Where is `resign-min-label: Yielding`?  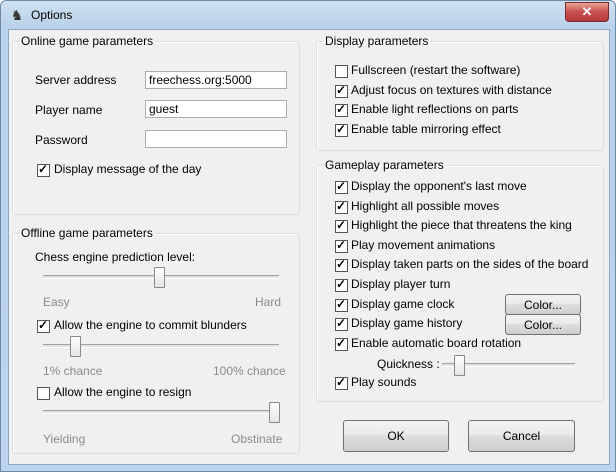
resign-min-label: Yielding is located at coordinates (64, 439).